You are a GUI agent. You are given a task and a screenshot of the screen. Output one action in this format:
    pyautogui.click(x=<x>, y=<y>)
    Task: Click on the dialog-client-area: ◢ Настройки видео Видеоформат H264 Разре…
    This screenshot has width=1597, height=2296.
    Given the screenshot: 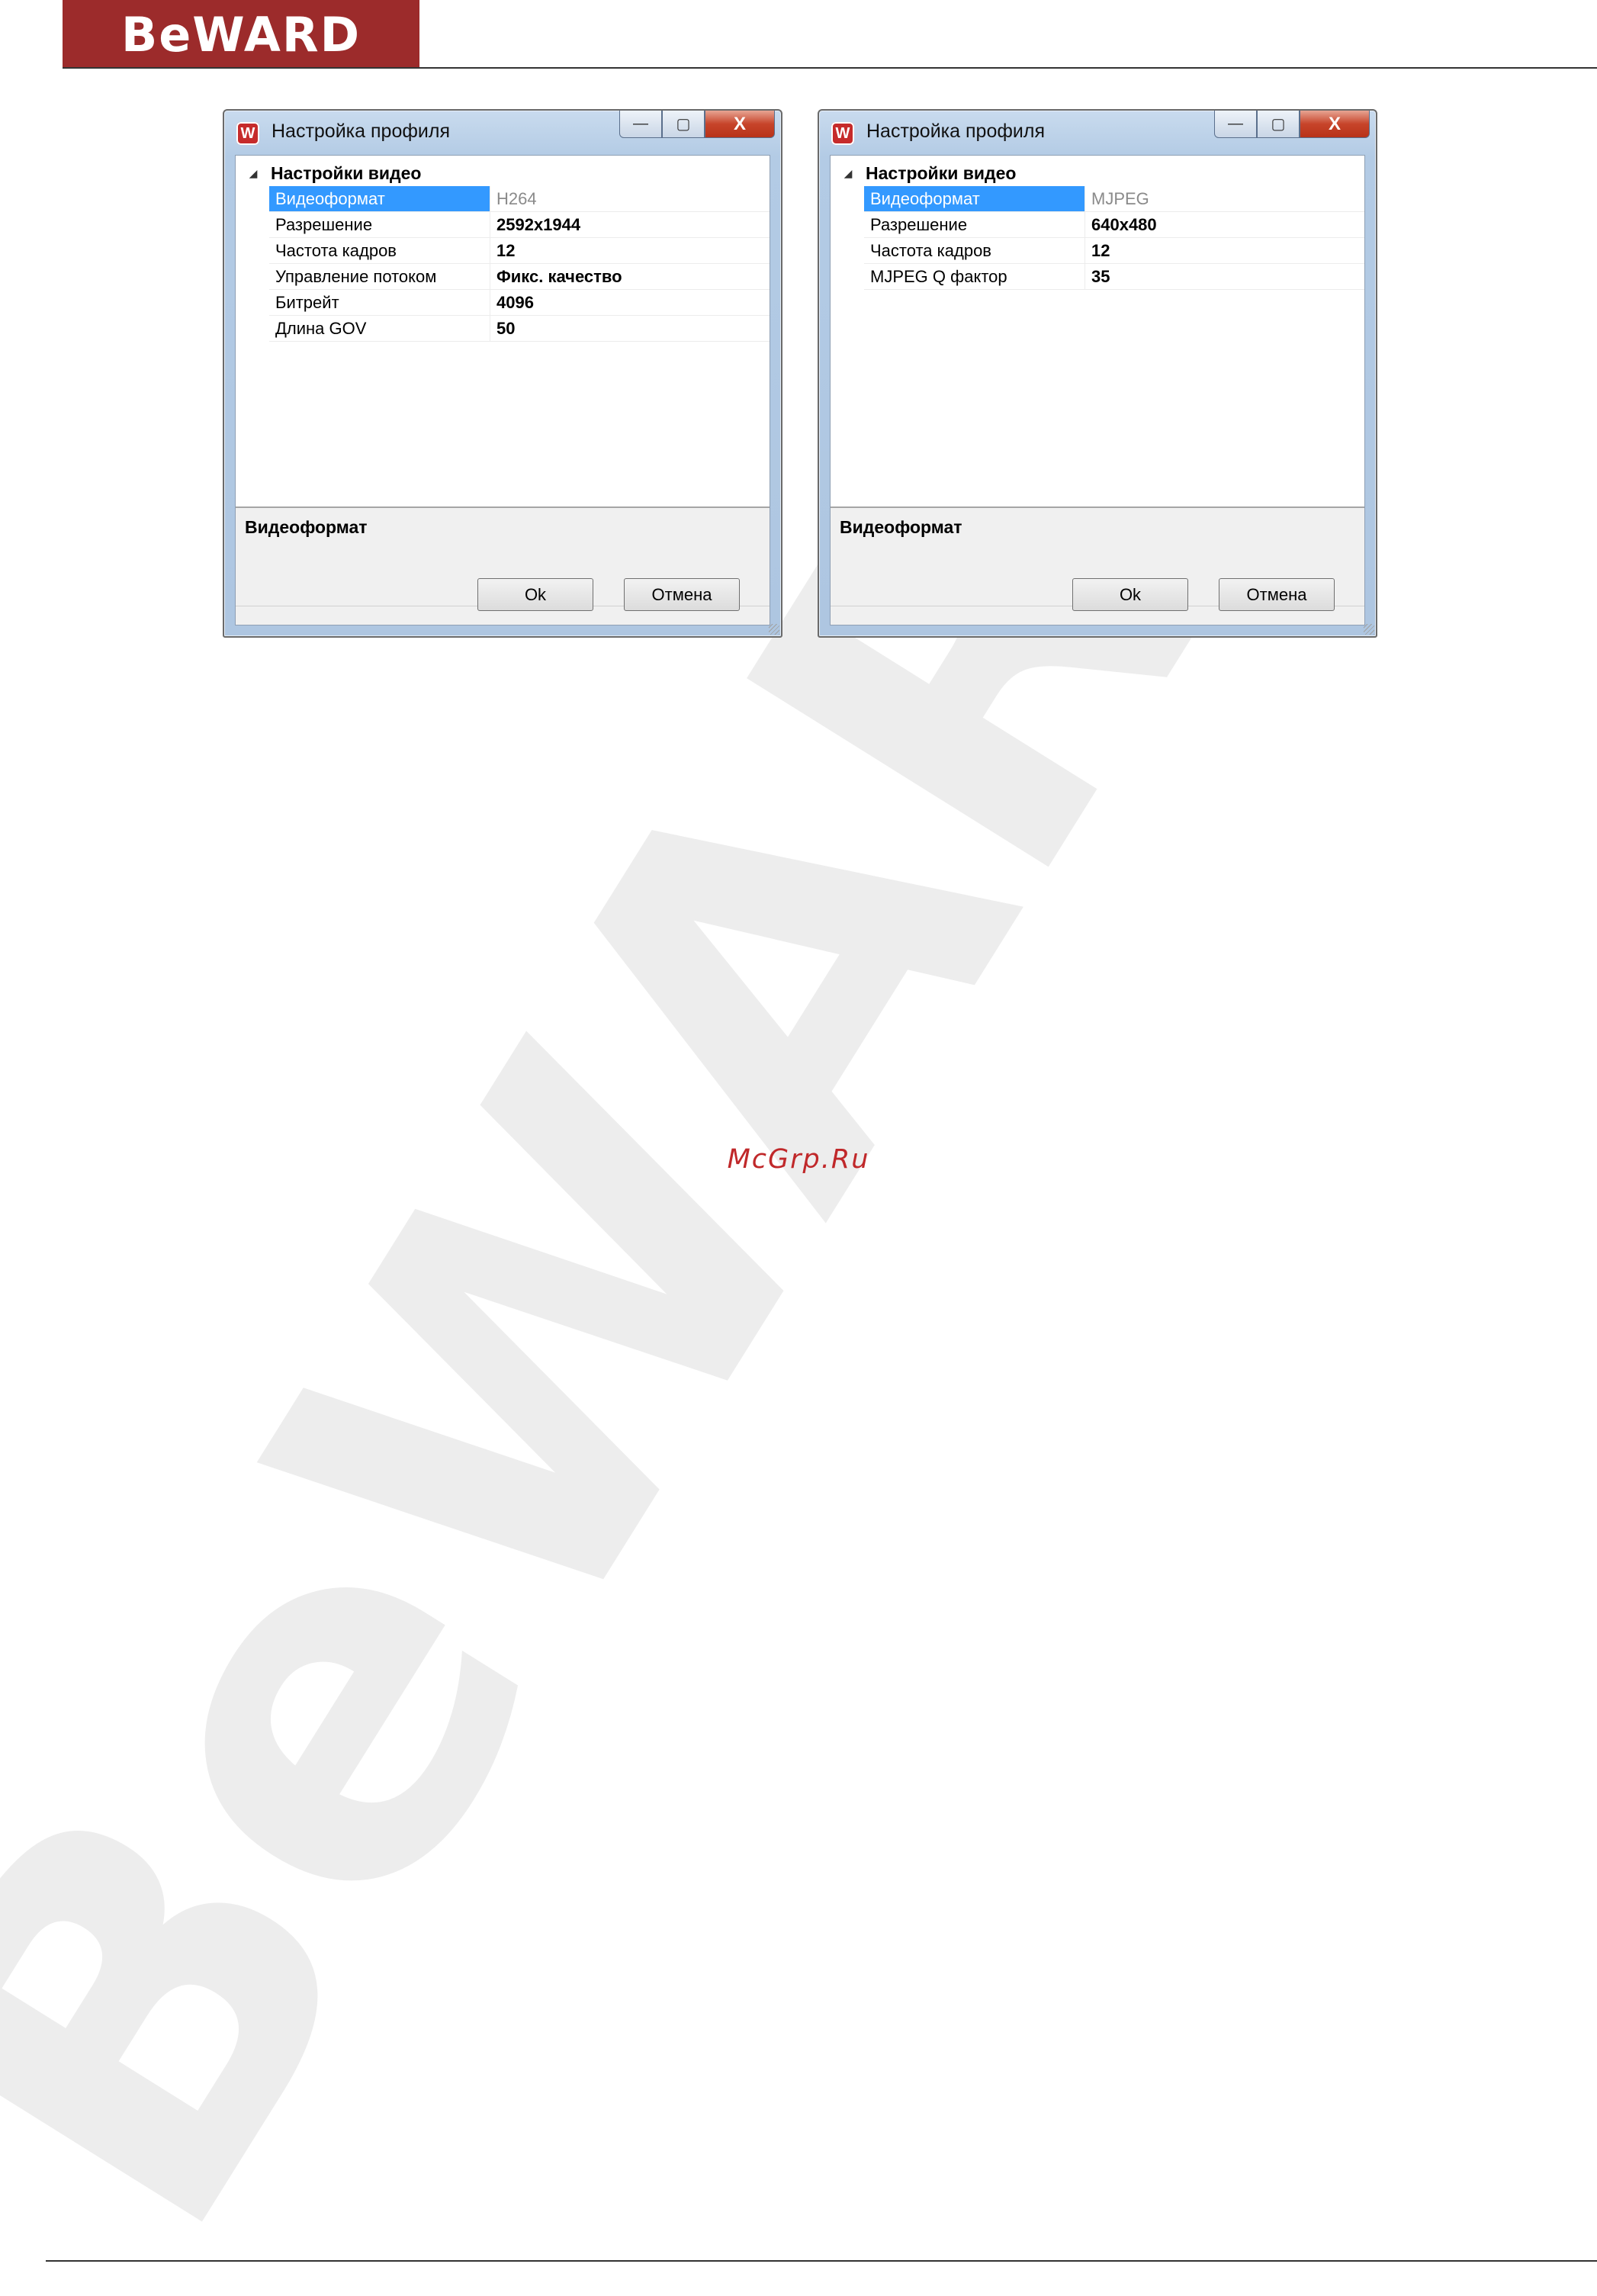 What is the action you would take?
    pyautogui.click(x=502, y=390)
    